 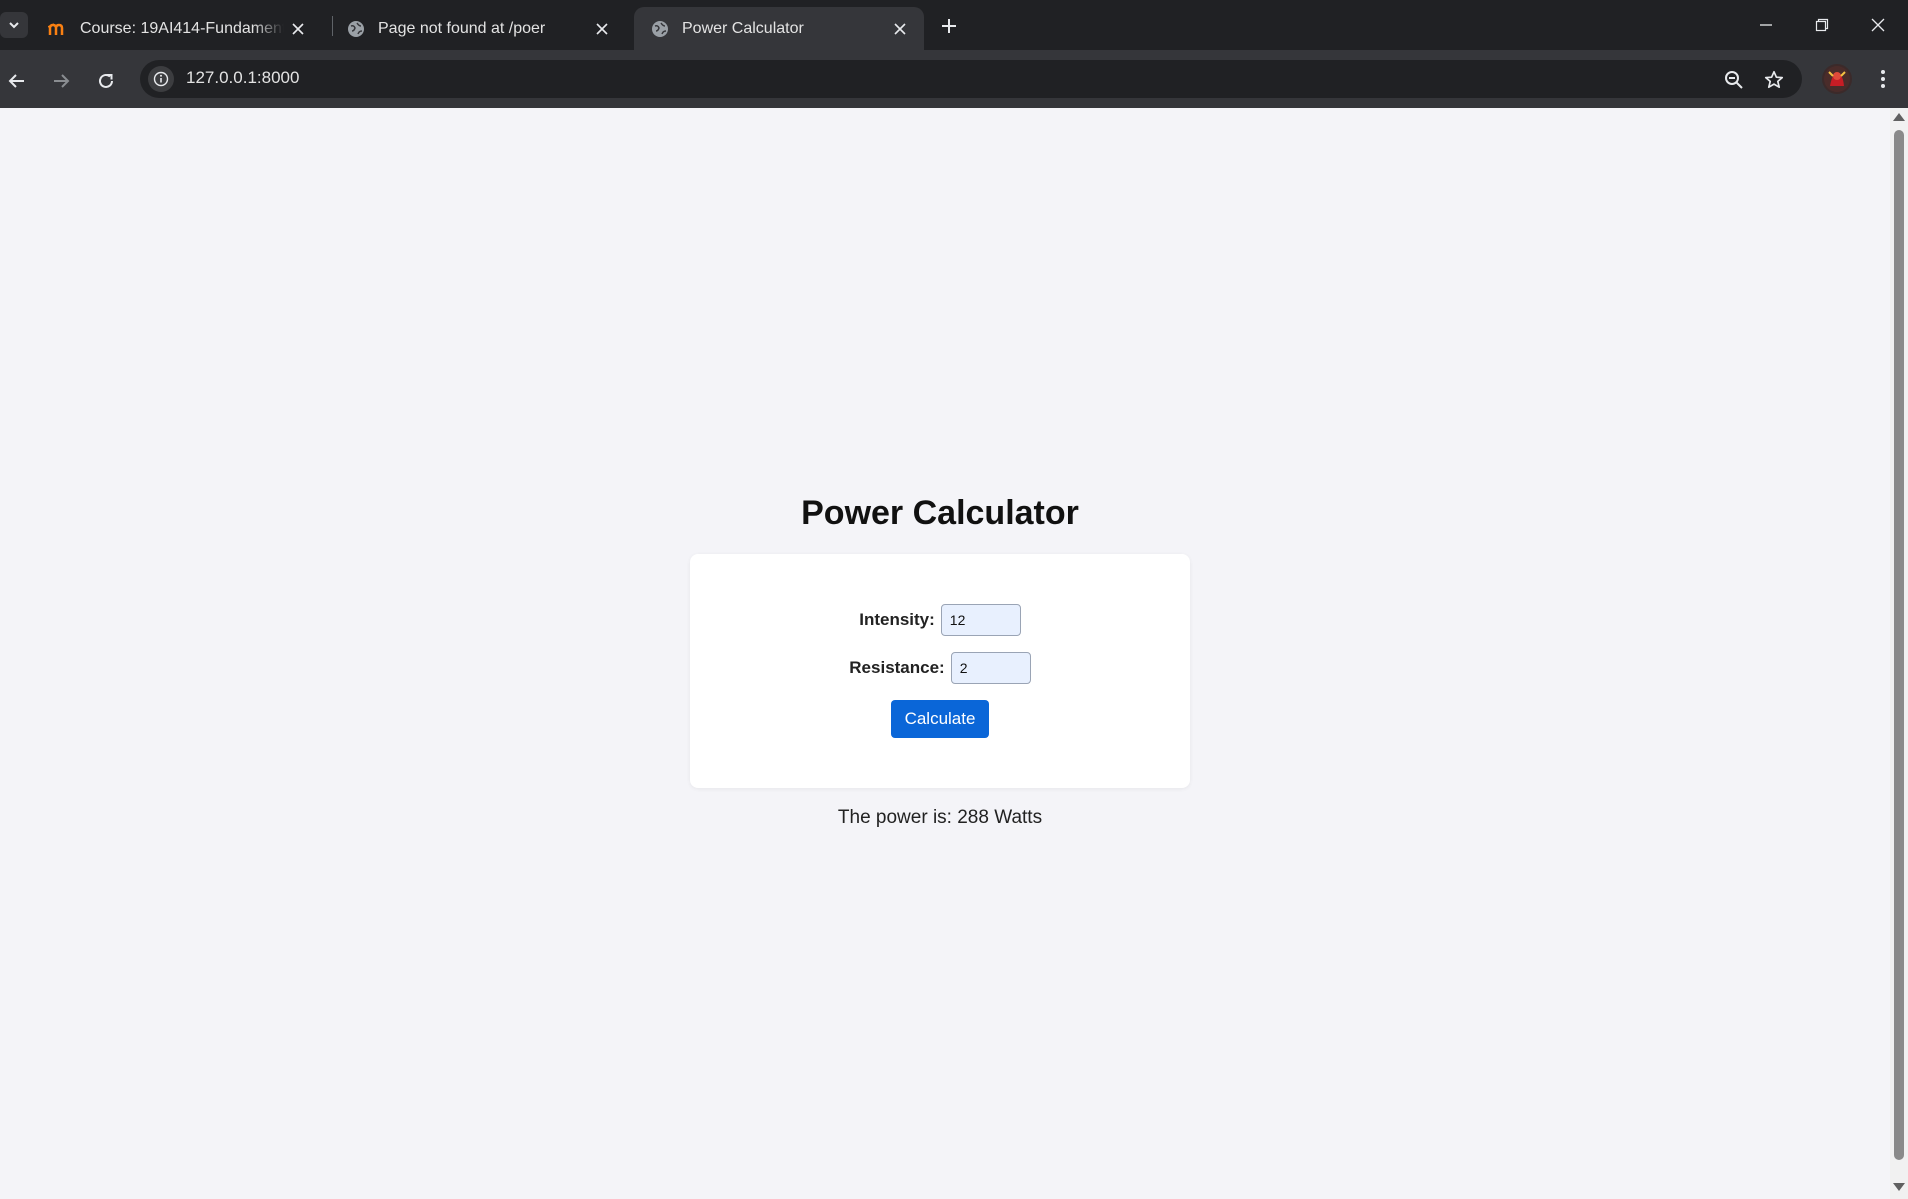 What do you see at coordinates (161, 79) in the screenshot?
I see `site-info-icon` at bounding box center [161, 79].